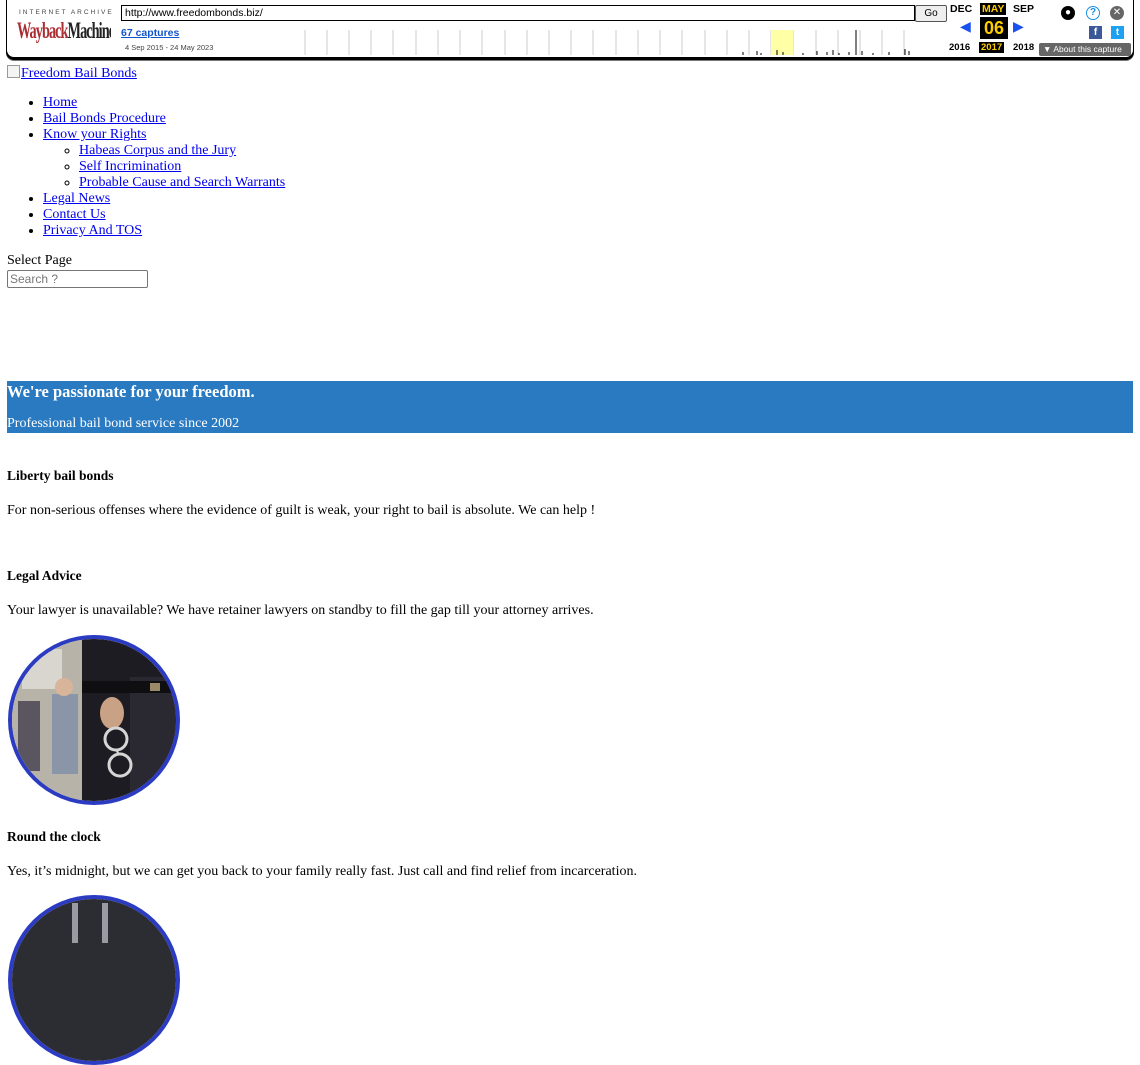 The height and width of the screenshot is (1065, 1140). Describe the element at coordinates (994, 28) in the screenshot. I see `current-day: 06` at that location.